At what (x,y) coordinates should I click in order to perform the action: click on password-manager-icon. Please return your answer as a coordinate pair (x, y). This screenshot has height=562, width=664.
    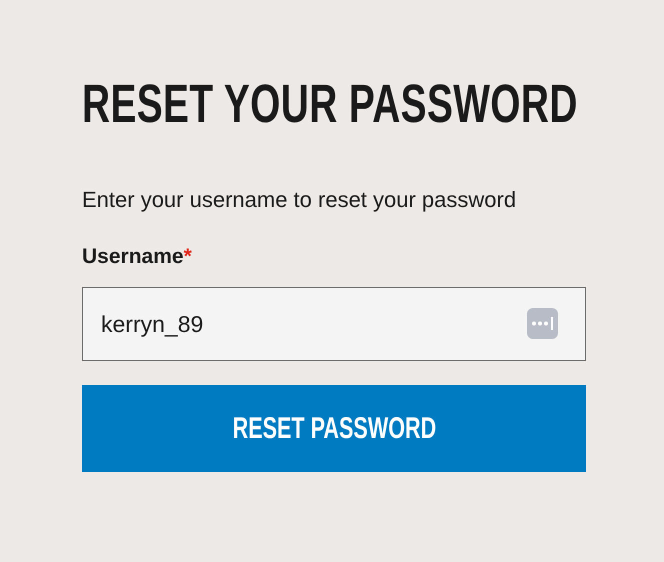
    Looking at the image, I should click on (542, 323).